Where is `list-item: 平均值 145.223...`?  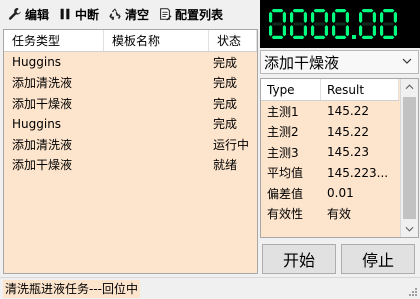
list-item: 平均值 145.223... is located at coordinates (330, 173).